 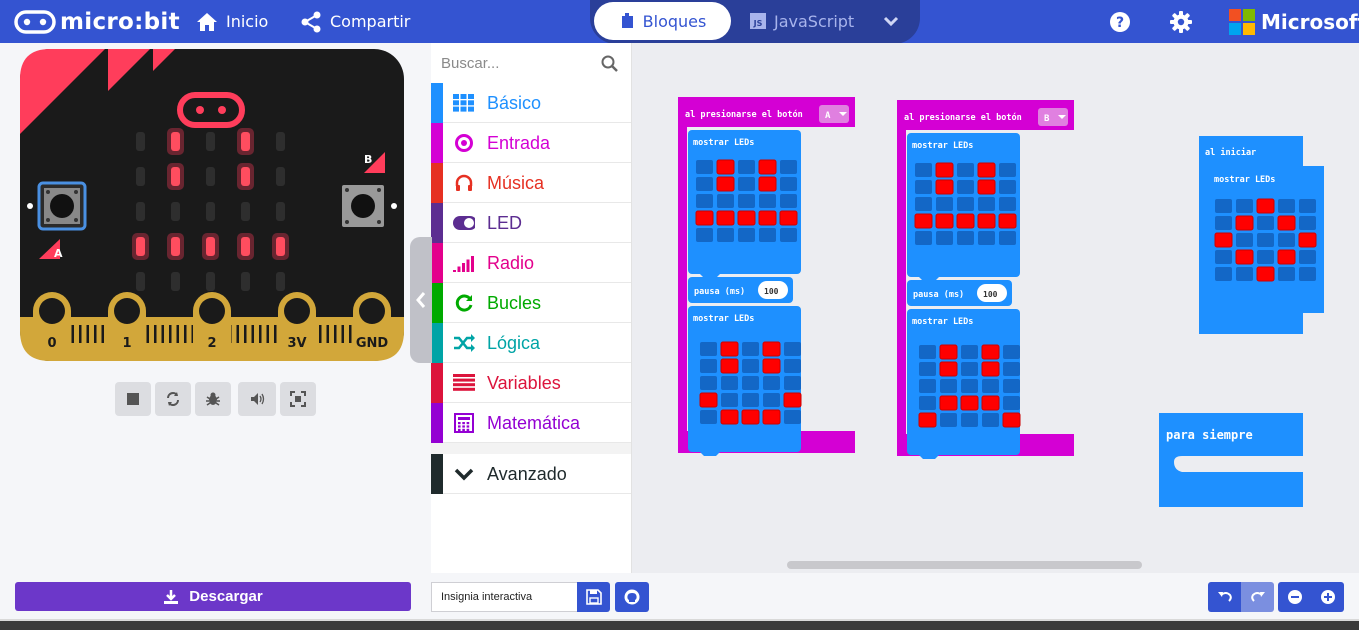 I want to click on zoom-in-button, so click(x=1327, y=597).